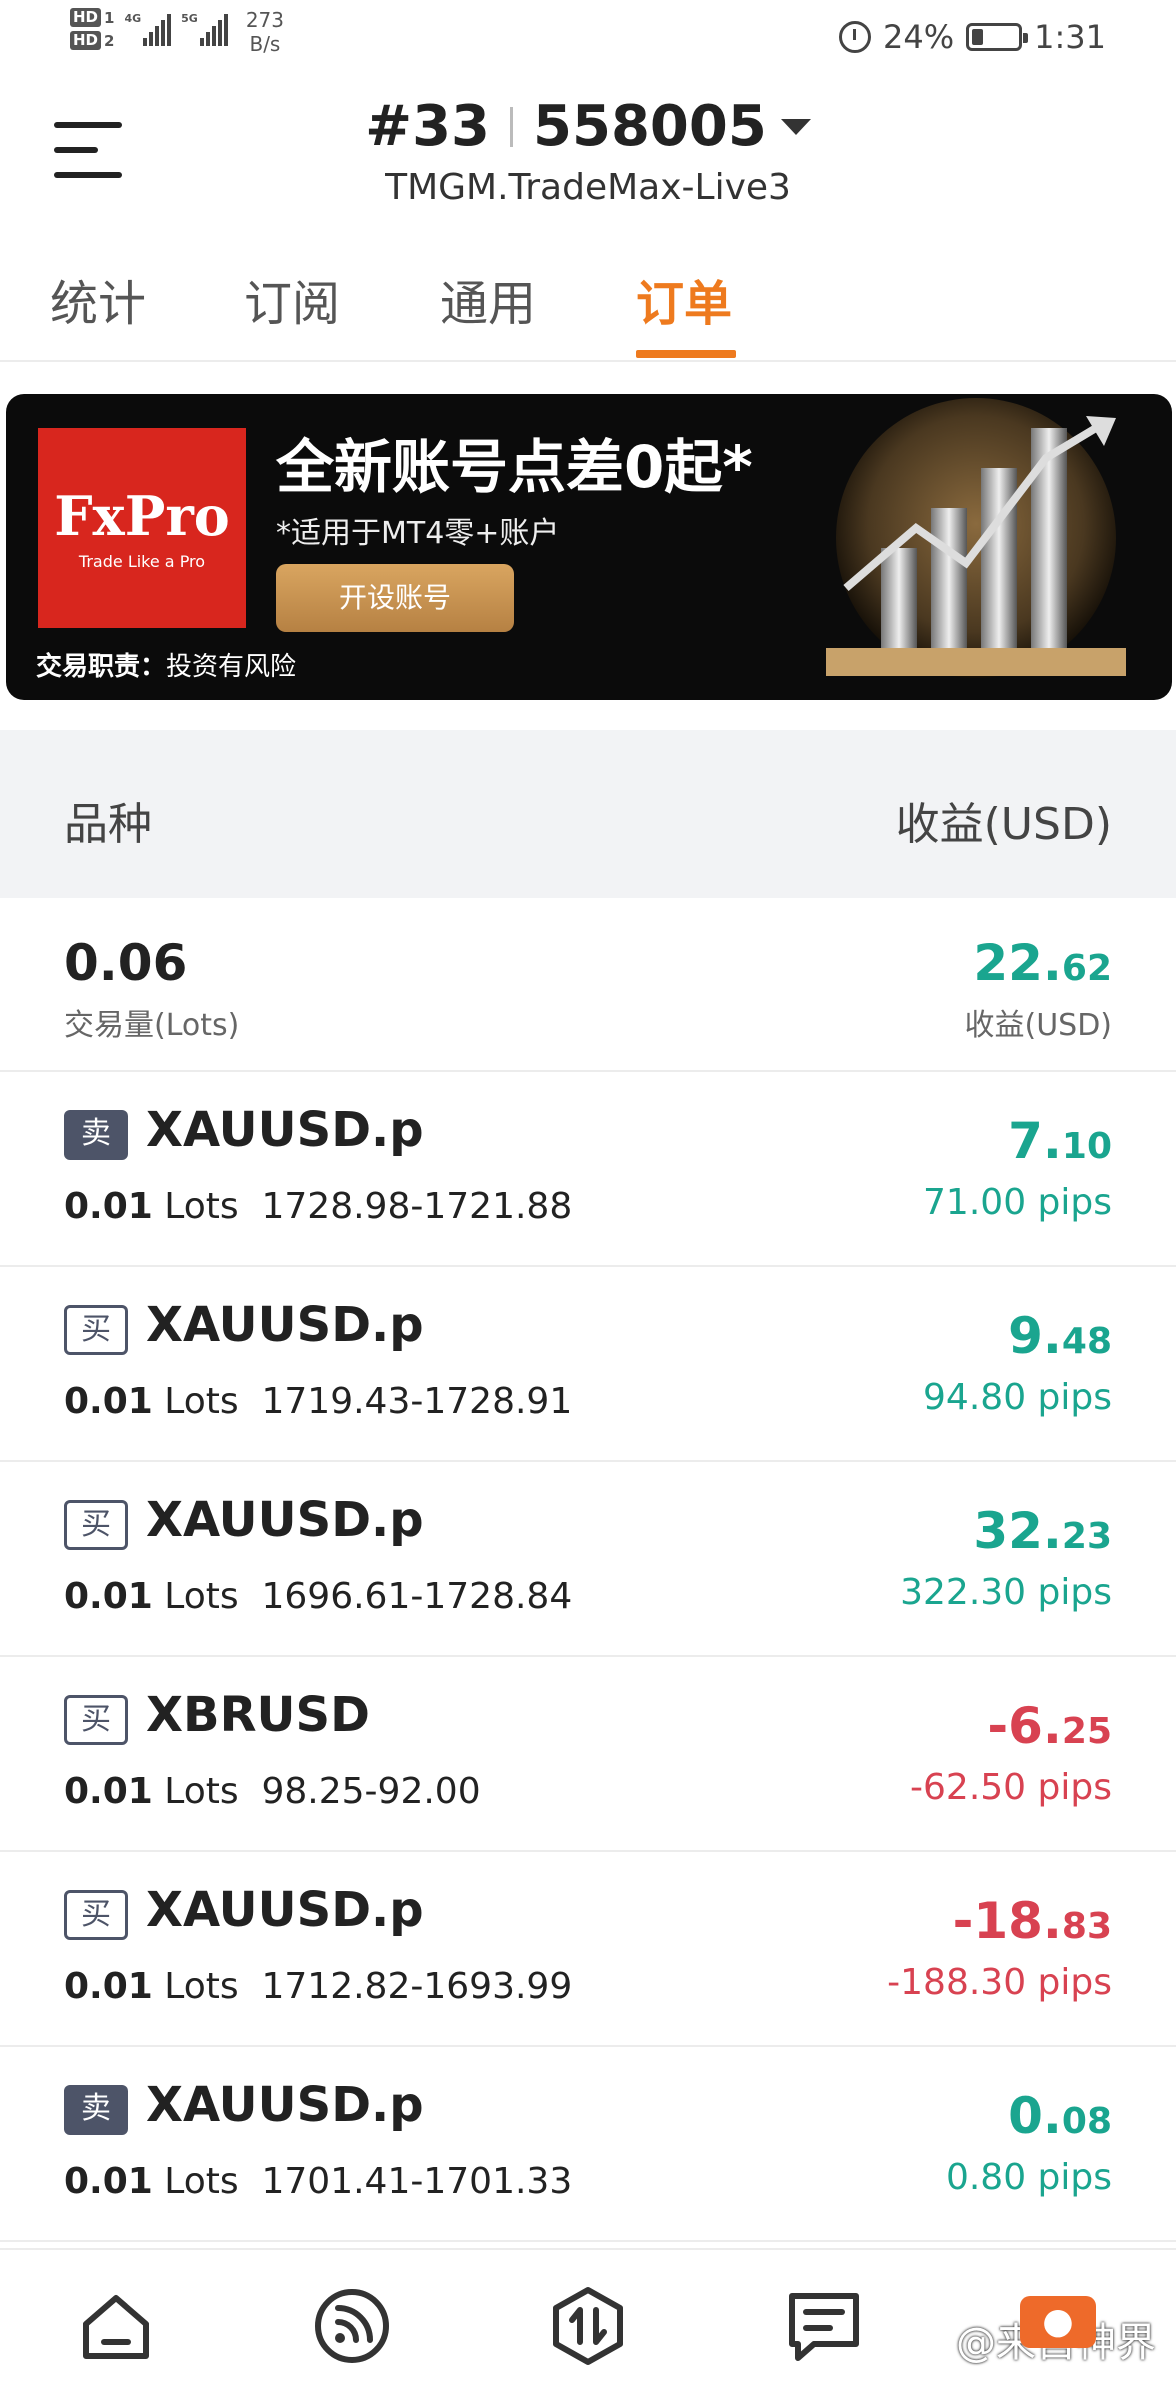  Describe the element at coordinates (795, 126) in the screenshot. I see `caret-down-icon` at that location.